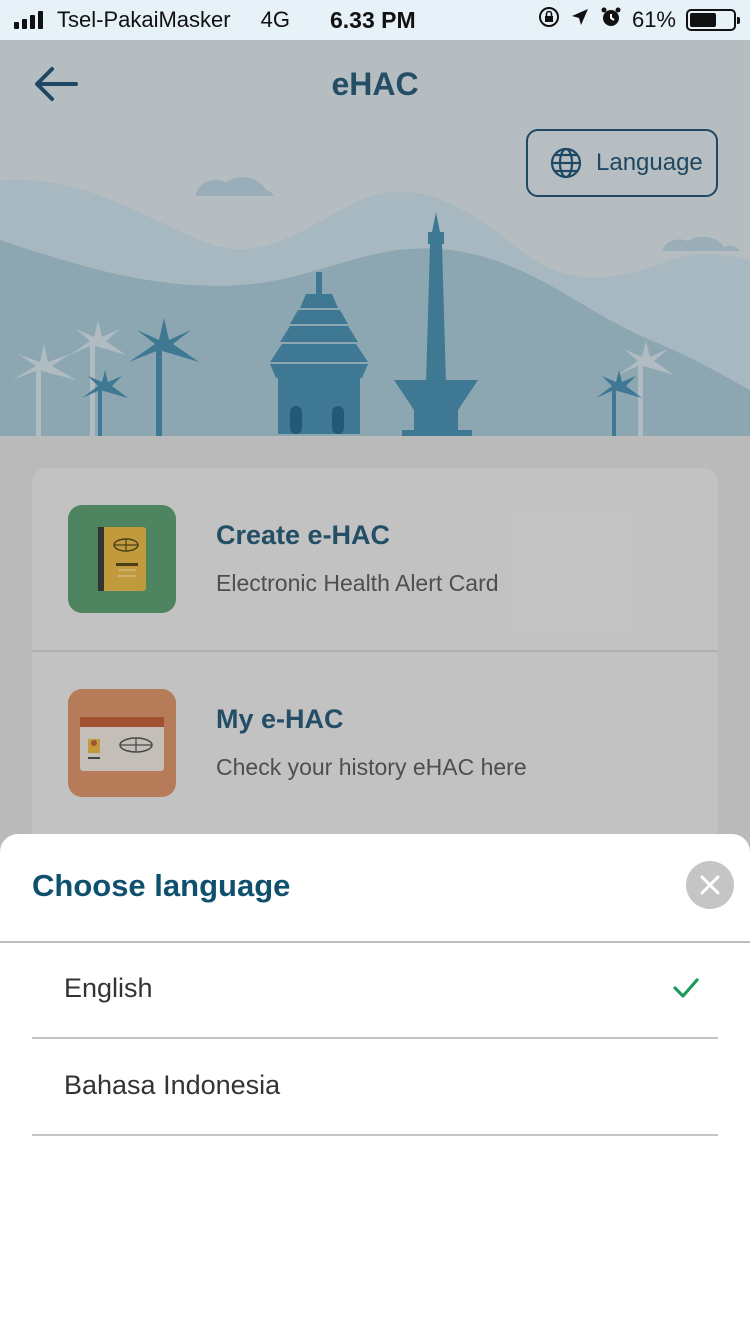 The height and width of the screenshot is (1334, 750). Describe the element at coordinates (375, 991) in the screenshot. I see `language-option-english: English` at that location.